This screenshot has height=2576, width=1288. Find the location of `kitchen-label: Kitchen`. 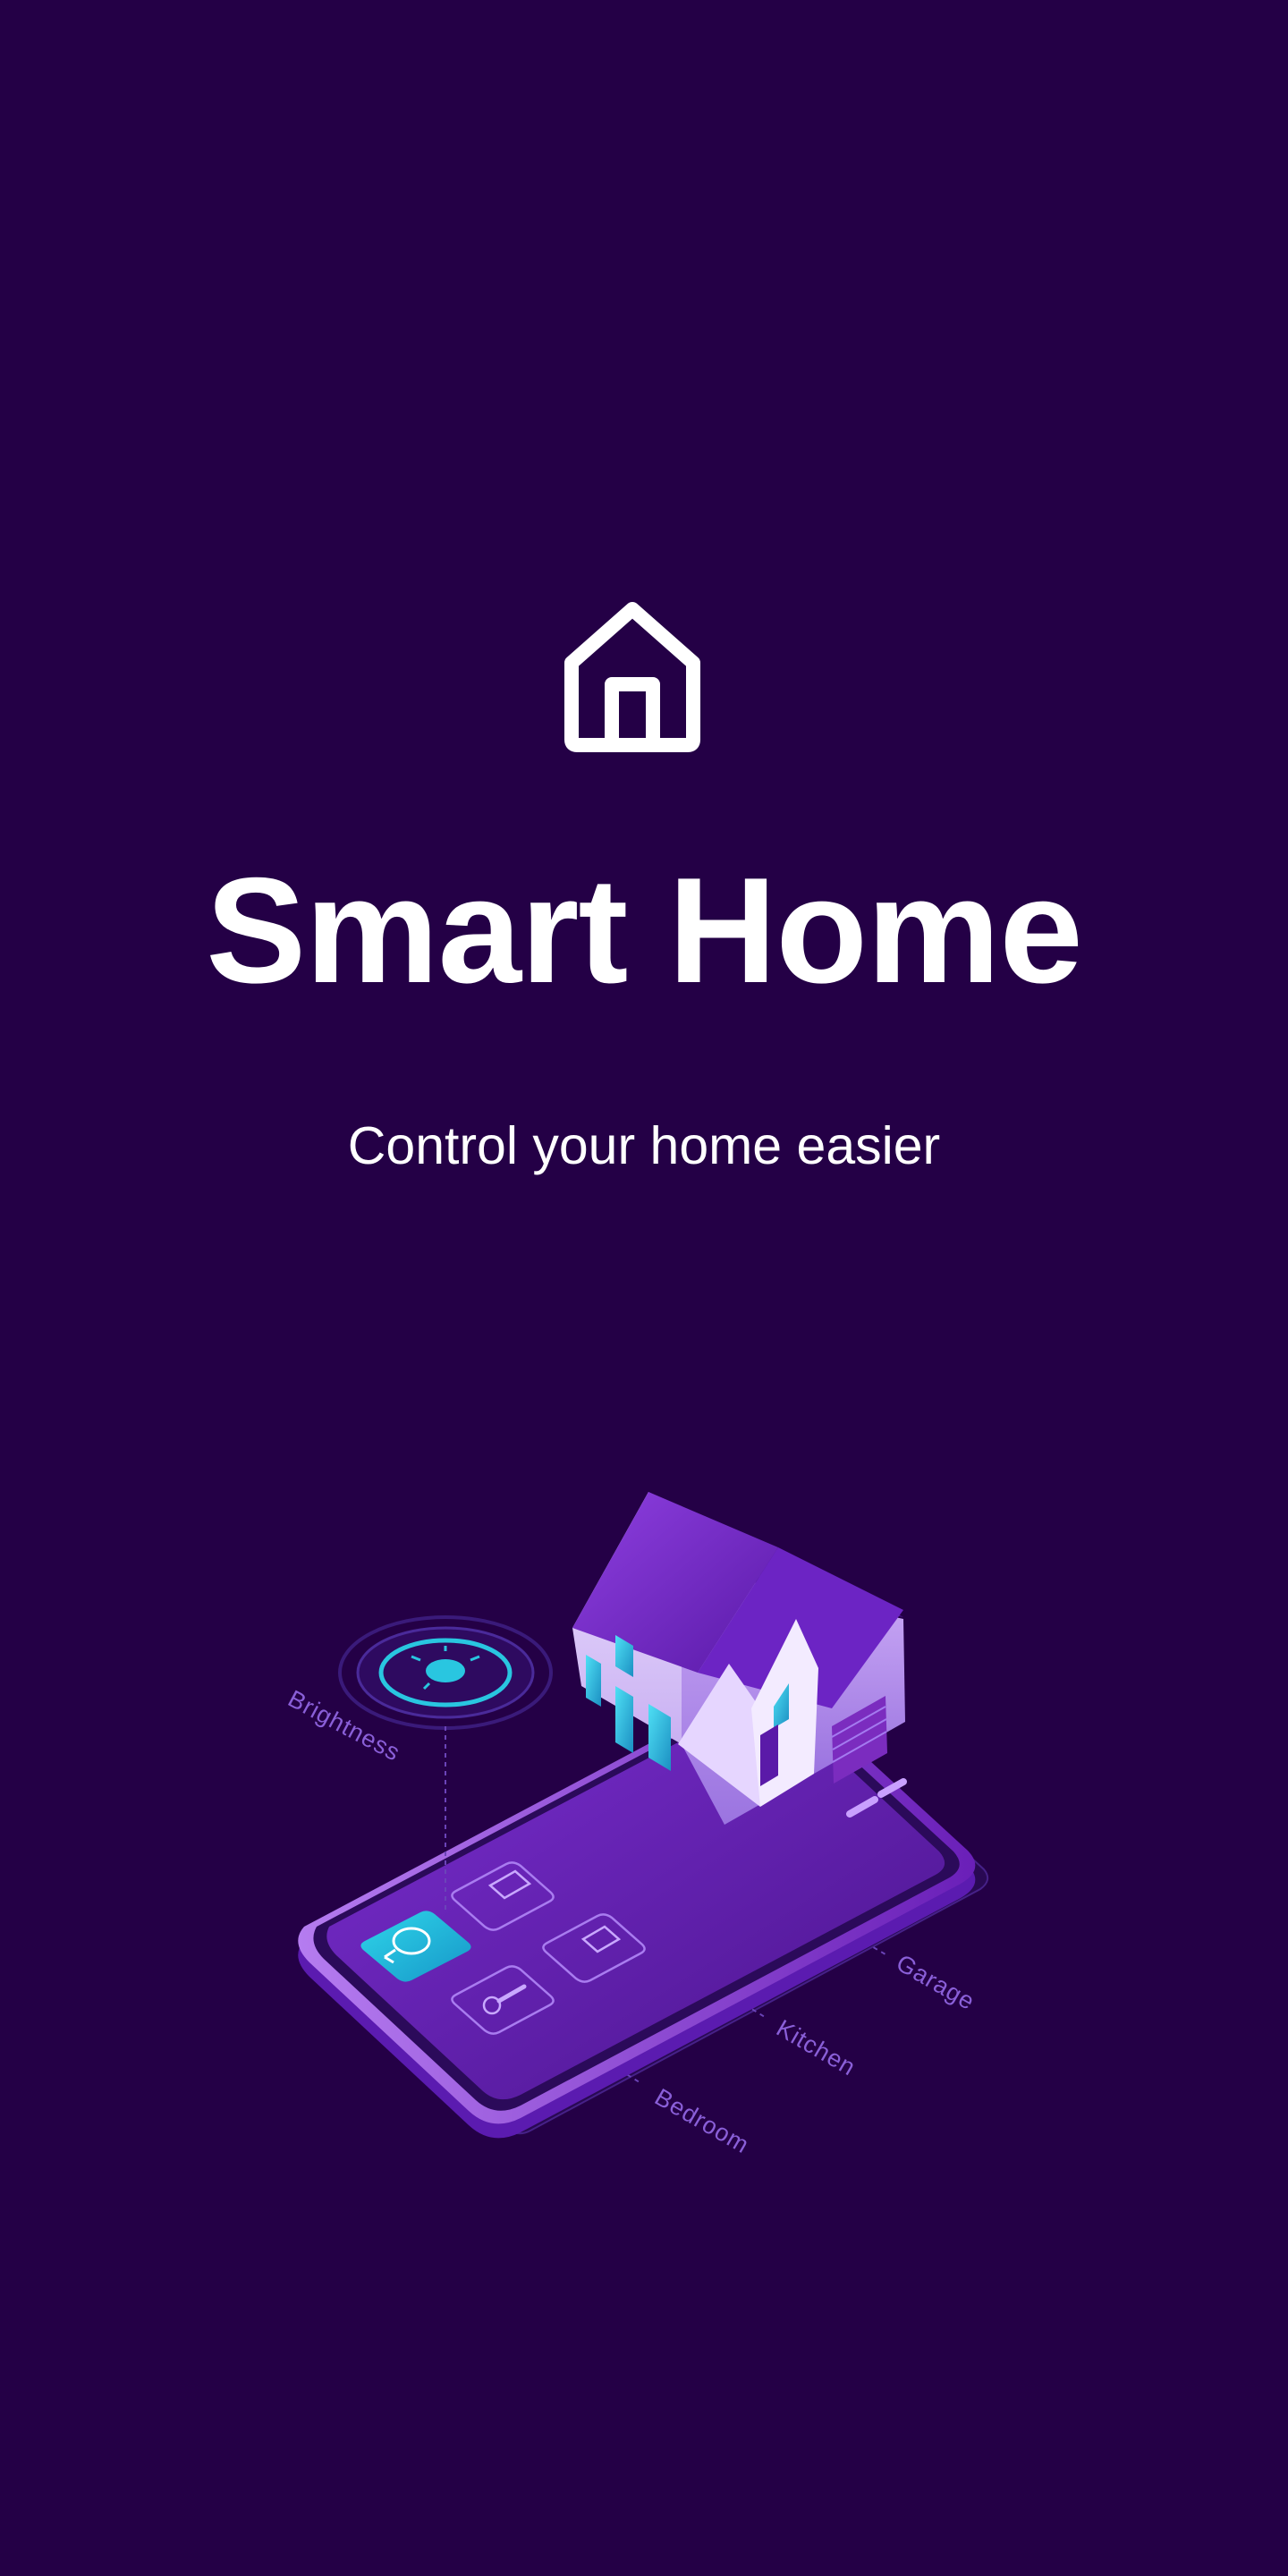

kitchen-label: Kitchen is located at coordinates (816, 2047).